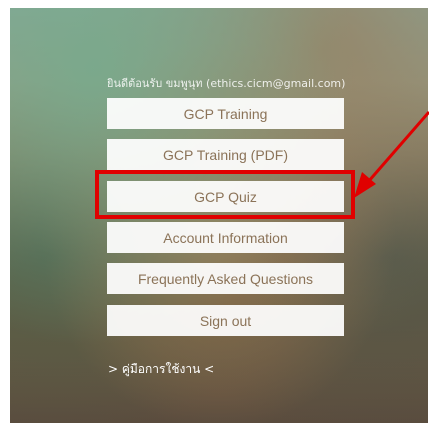 The height and width of the screenshot is (428, 429). What do you see at coordinates (225, 320) in the screenshot?
I see `sign-out-button: Sign out` at bounding box center [225, 320].